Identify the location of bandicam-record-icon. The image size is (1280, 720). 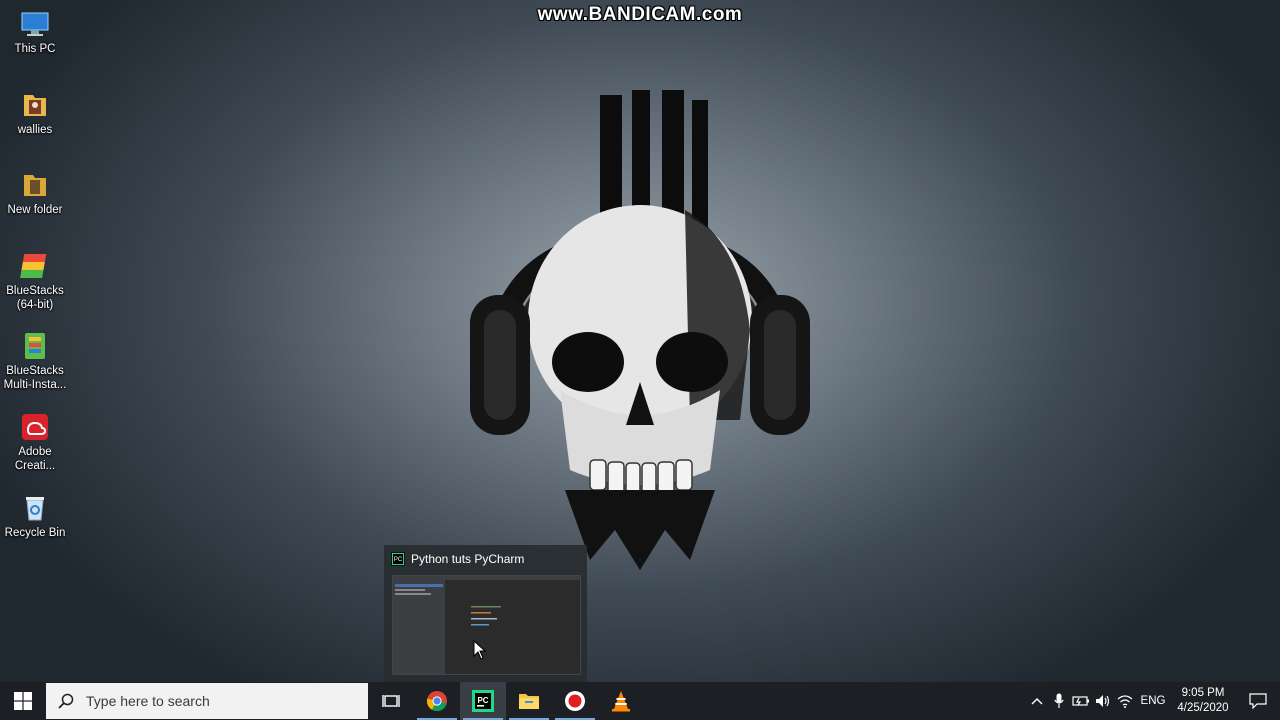
(575, 701).